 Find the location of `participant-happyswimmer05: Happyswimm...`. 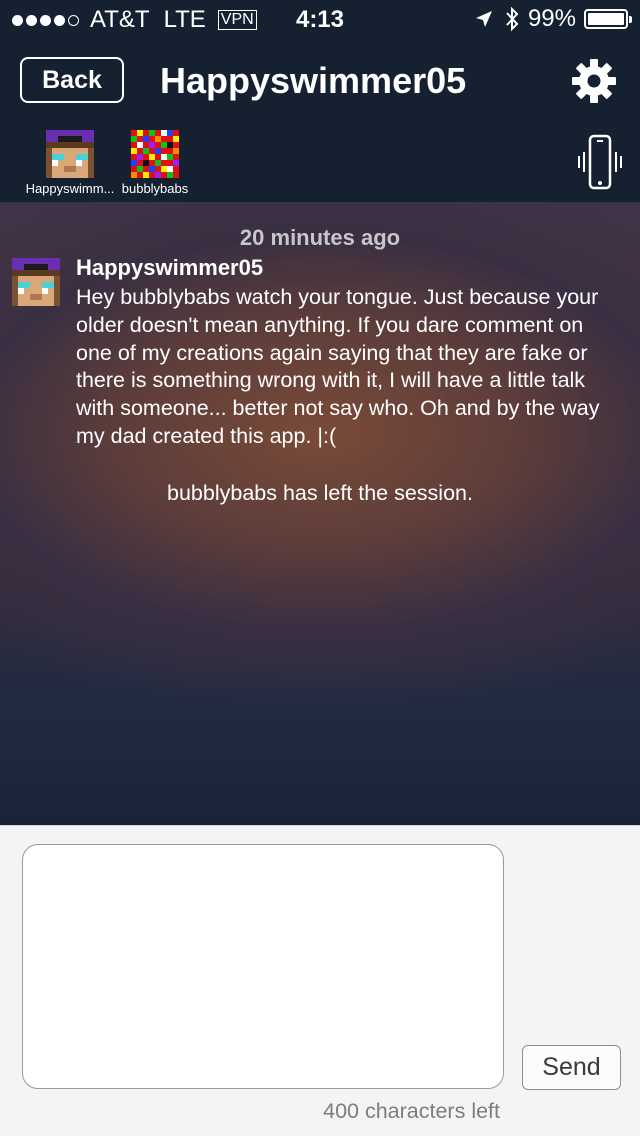

participant-happyswimmer05: Happyswimm... is located at coordinates (70, 163).